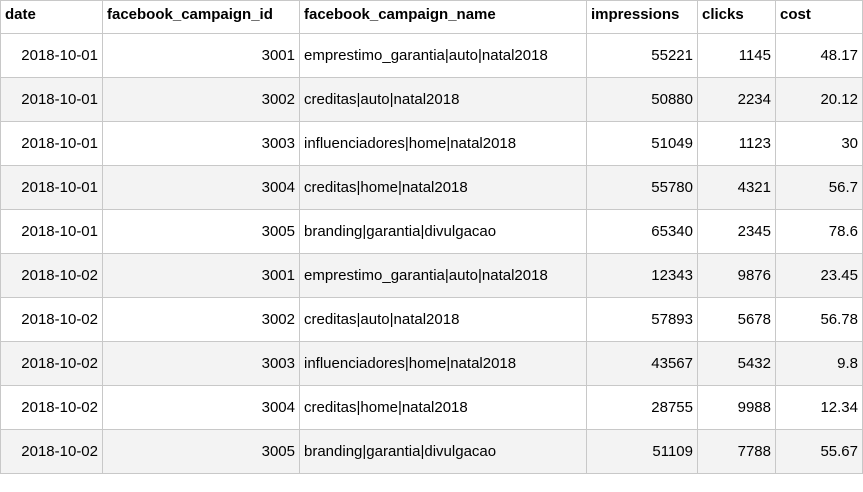  Describe the element at coordinates (736, 55) in the screenshot. I see `clicks-cell: 1145` at that location.